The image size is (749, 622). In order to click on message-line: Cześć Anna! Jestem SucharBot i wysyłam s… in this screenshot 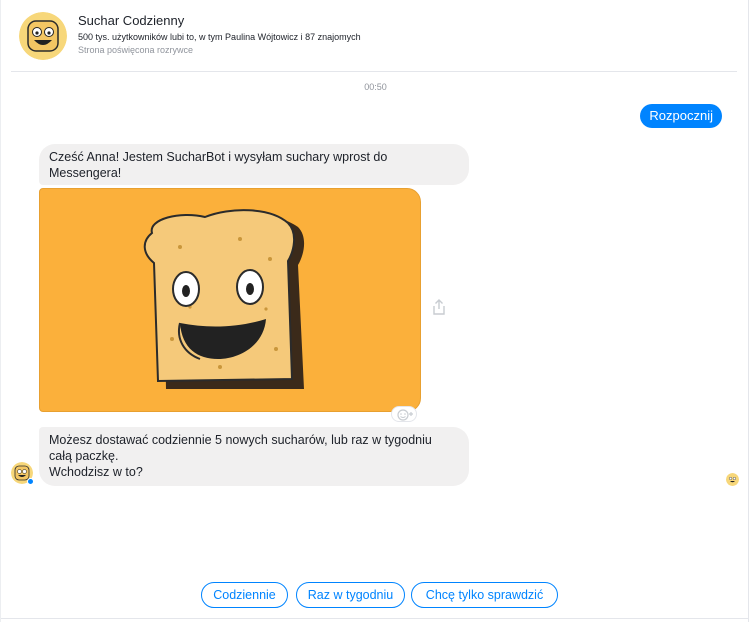, I will do `click(218, 157)`.